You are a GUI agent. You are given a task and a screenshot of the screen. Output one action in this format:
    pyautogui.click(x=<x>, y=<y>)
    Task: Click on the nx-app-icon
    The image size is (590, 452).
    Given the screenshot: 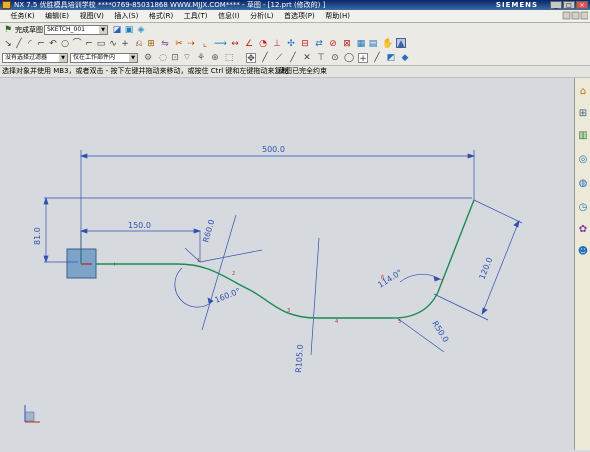 What is the action you would take?
    pyautogui.click(x=6, y=5)
    